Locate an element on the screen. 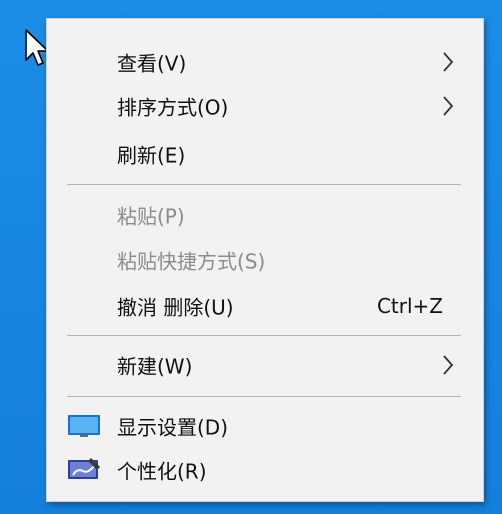  menu-item-label: 粘贴快捷方式(S) is located at coordinates (191, 261).